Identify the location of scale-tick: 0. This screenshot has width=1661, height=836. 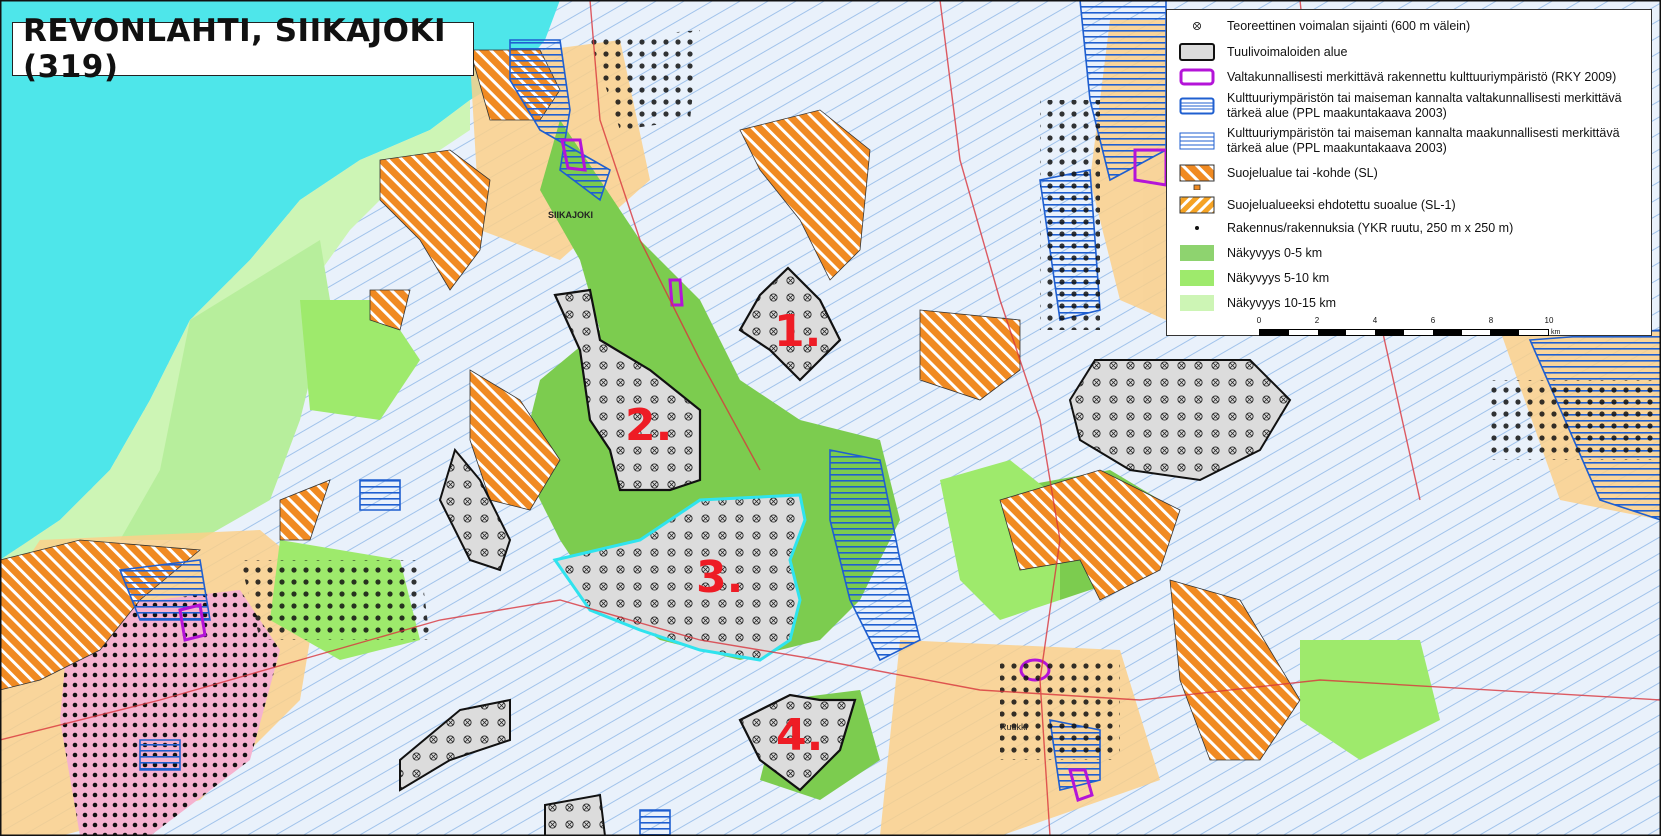
(1259, 320).